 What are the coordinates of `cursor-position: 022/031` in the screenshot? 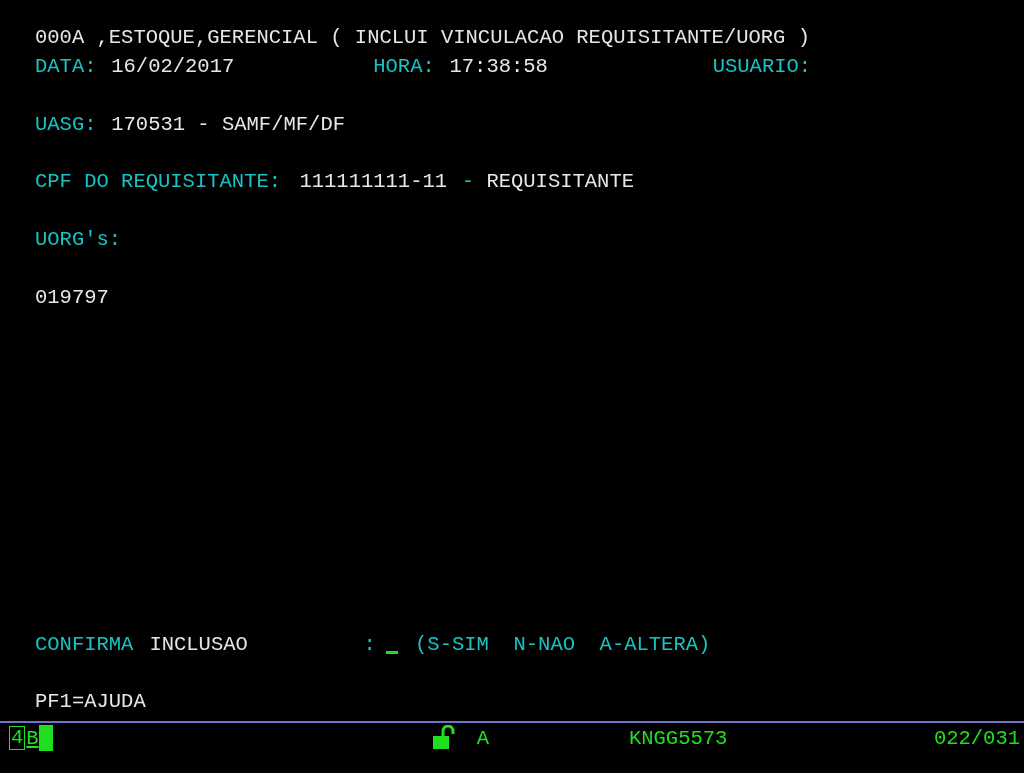 It's located at (976, 738).